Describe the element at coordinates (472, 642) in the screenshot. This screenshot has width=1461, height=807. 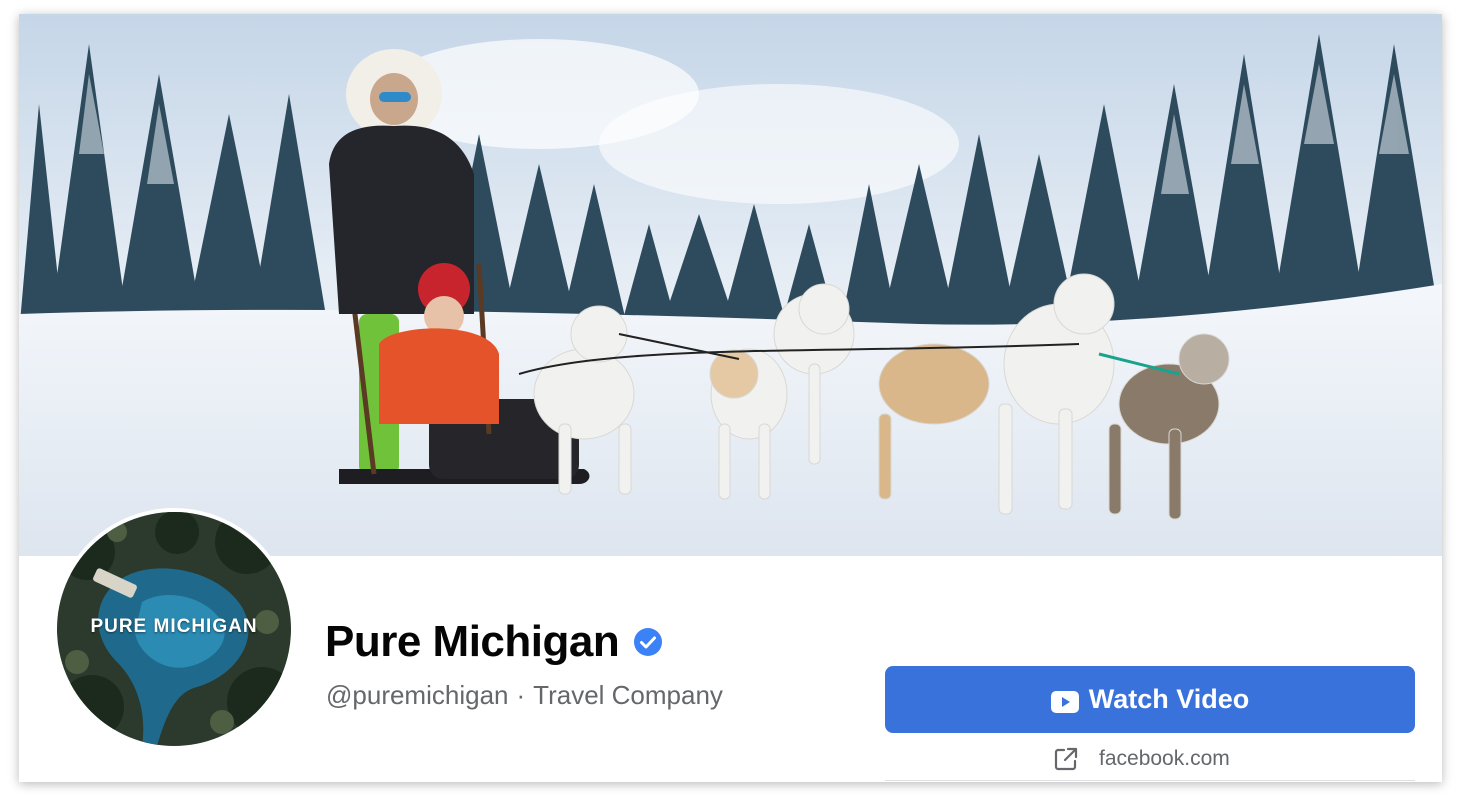
I see `page-title: Pure Michigan` at that location.